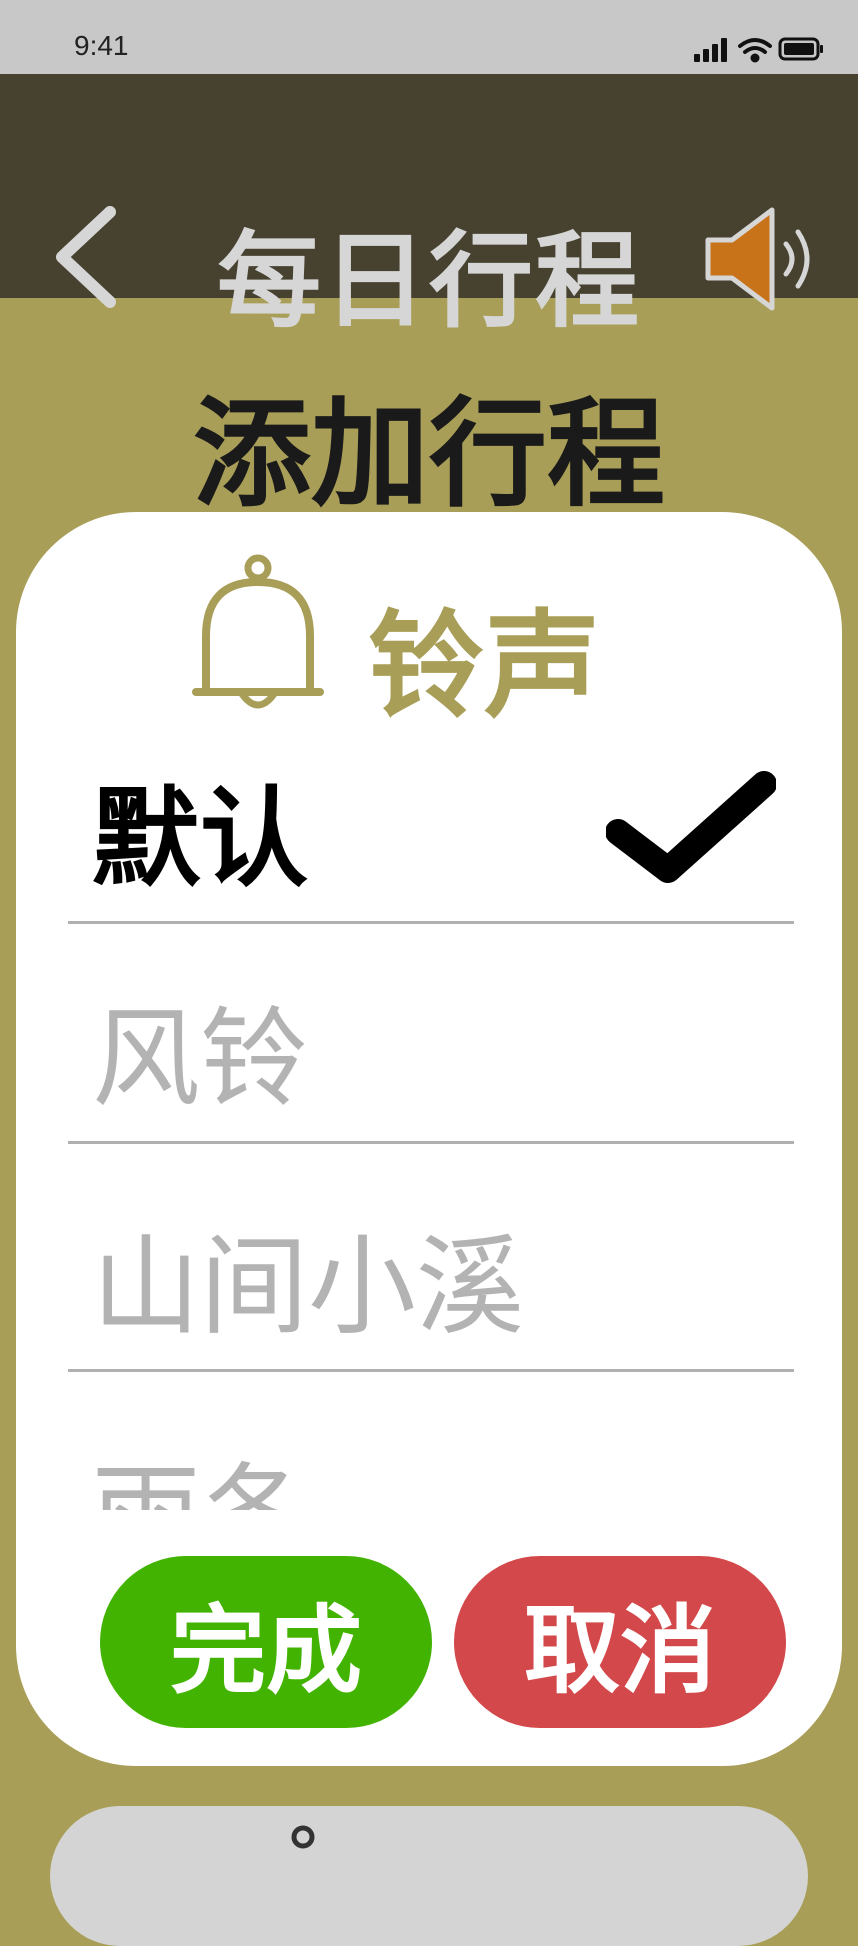 This screenshot has height=1946, width=858. I want to click on option-label: 默认, so click(200, 839).